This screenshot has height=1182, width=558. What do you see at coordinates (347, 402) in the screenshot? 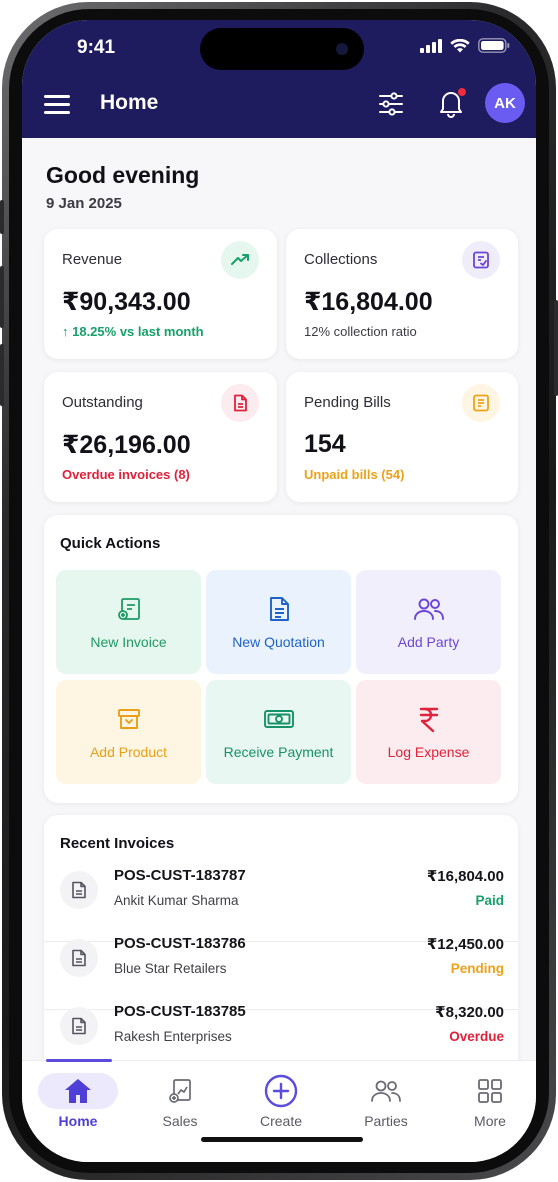
I see `stat-label: Pending Bills` at bounding box center [347, 402].